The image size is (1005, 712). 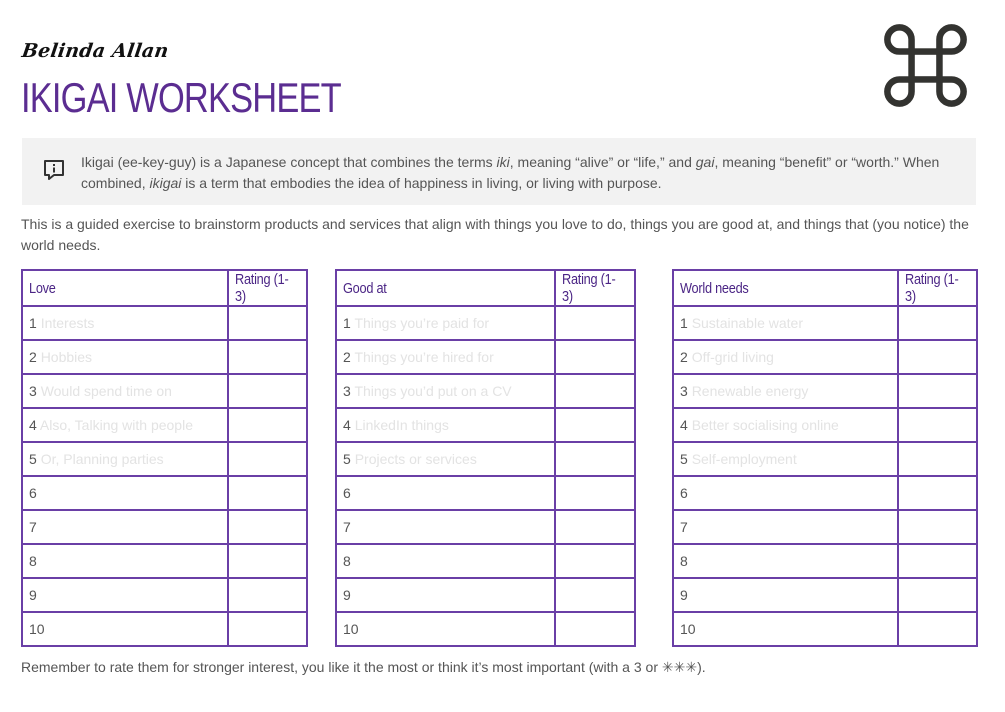 I want to click on entry-cell: 3 Would spend time on, so click(x=125, y=391).